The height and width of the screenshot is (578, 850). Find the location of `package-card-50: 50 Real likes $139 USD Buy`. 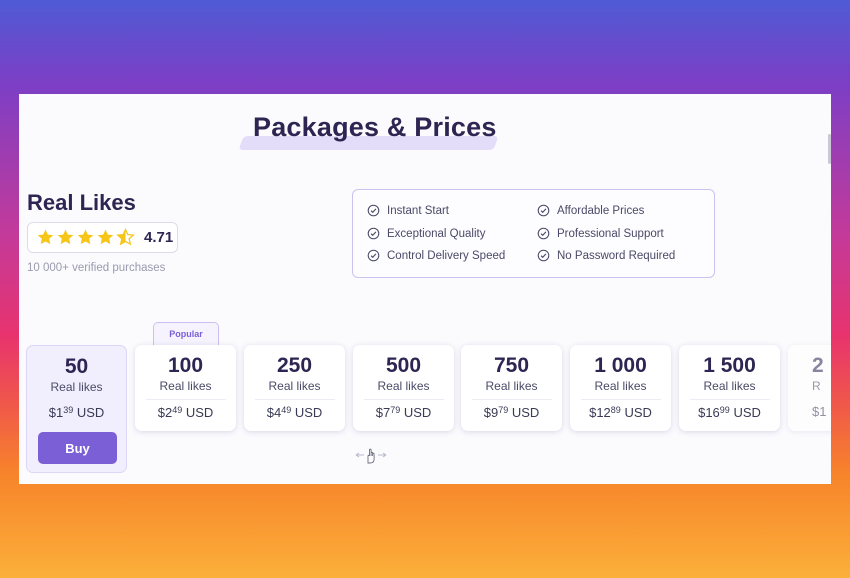

package-card-50: 50 Real likes $139 USD Buy is located at coordinates (76, 409).